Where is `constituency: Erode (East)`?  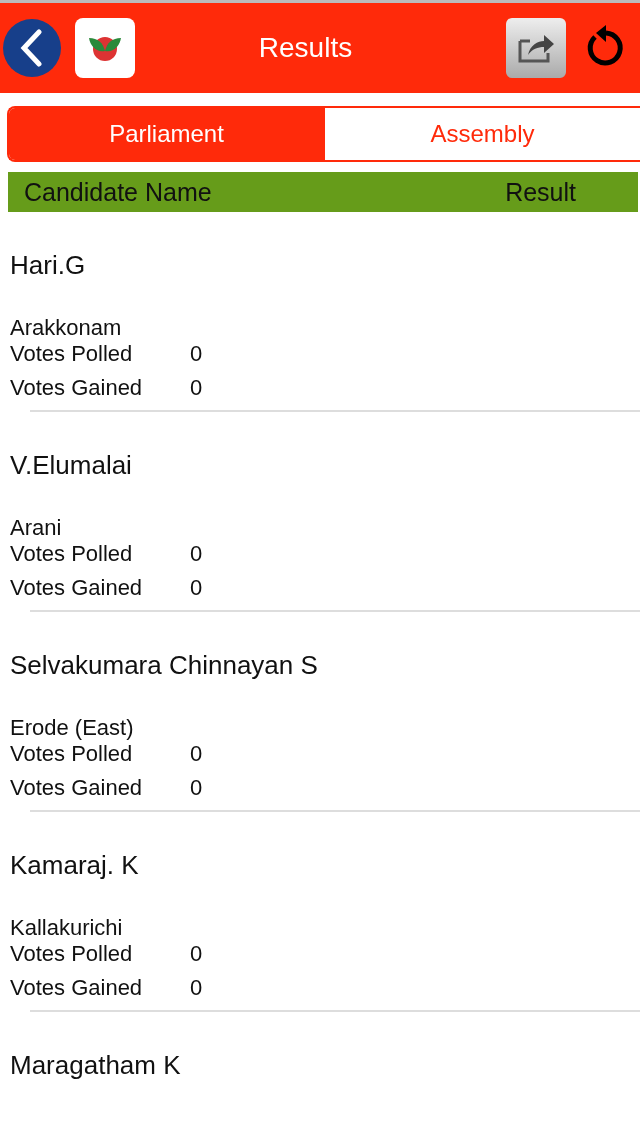 constituency: Erode (East) is located at coordinates (72, 728).